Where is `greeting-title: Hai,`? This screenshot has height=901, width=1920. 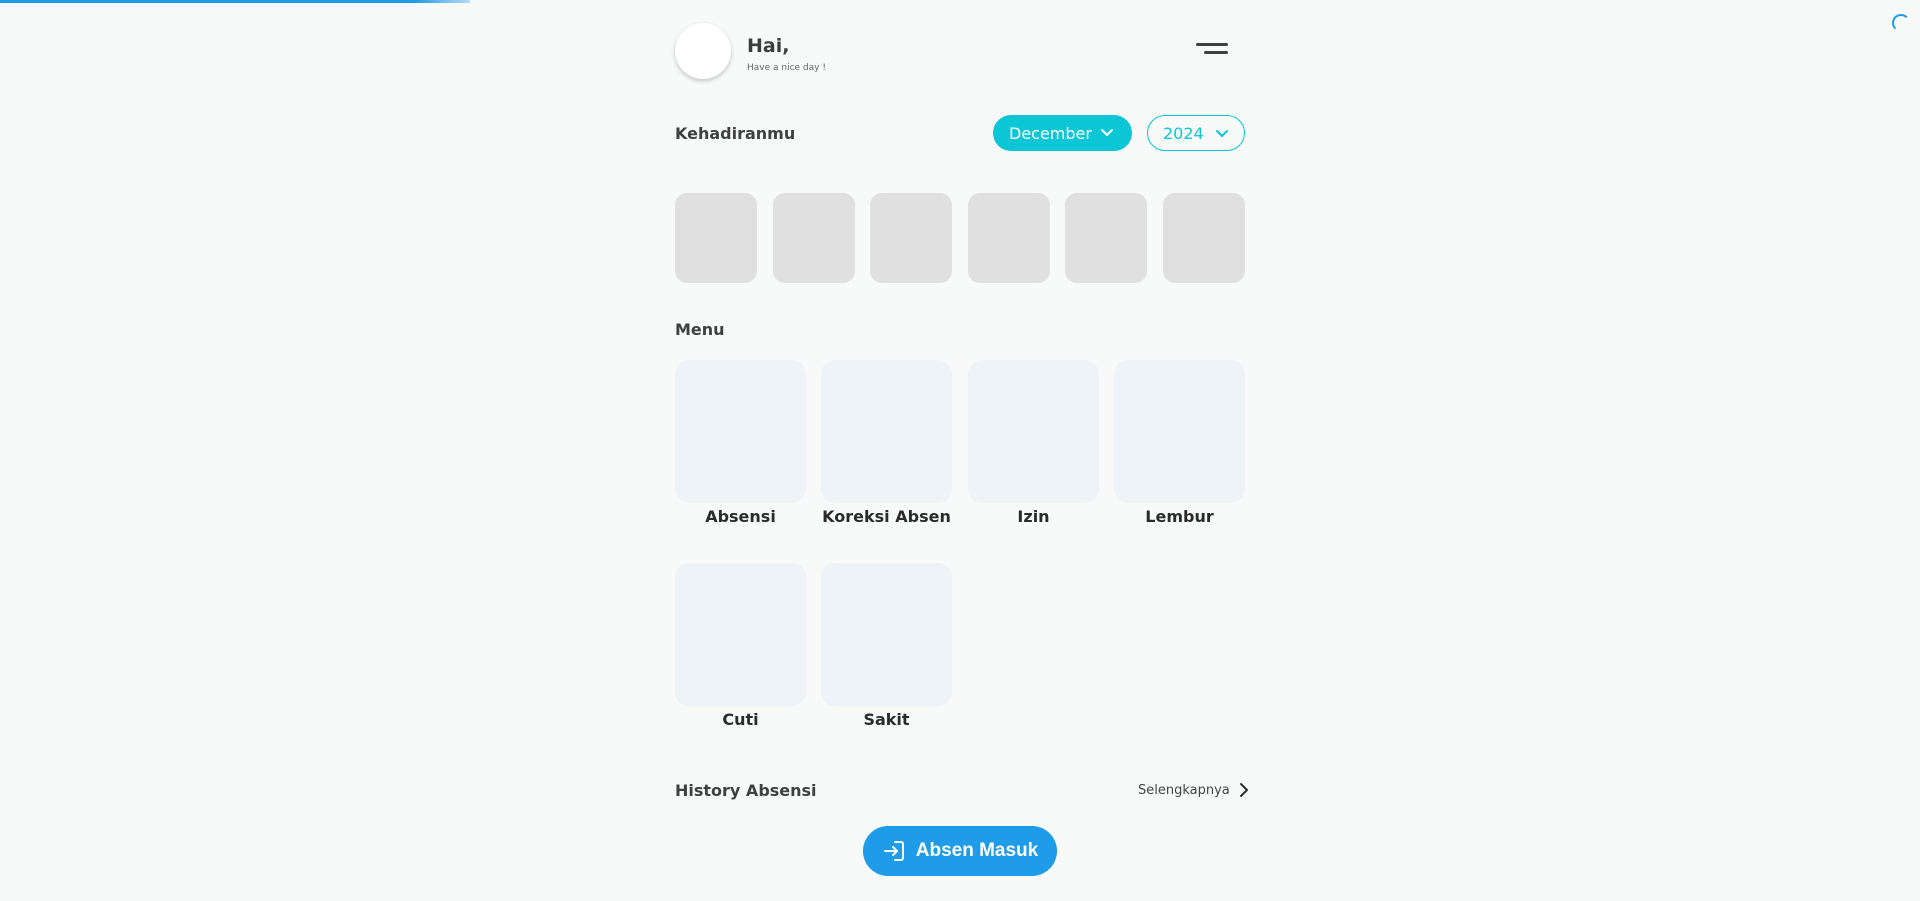
greeting-title: Hai, is located at coordinates (768, 46).